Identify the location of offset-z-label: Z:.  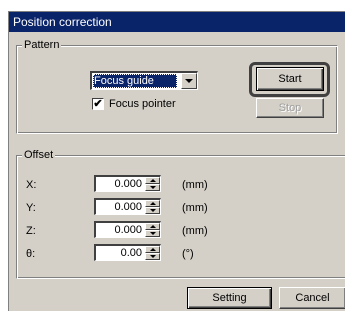
(31, 231).